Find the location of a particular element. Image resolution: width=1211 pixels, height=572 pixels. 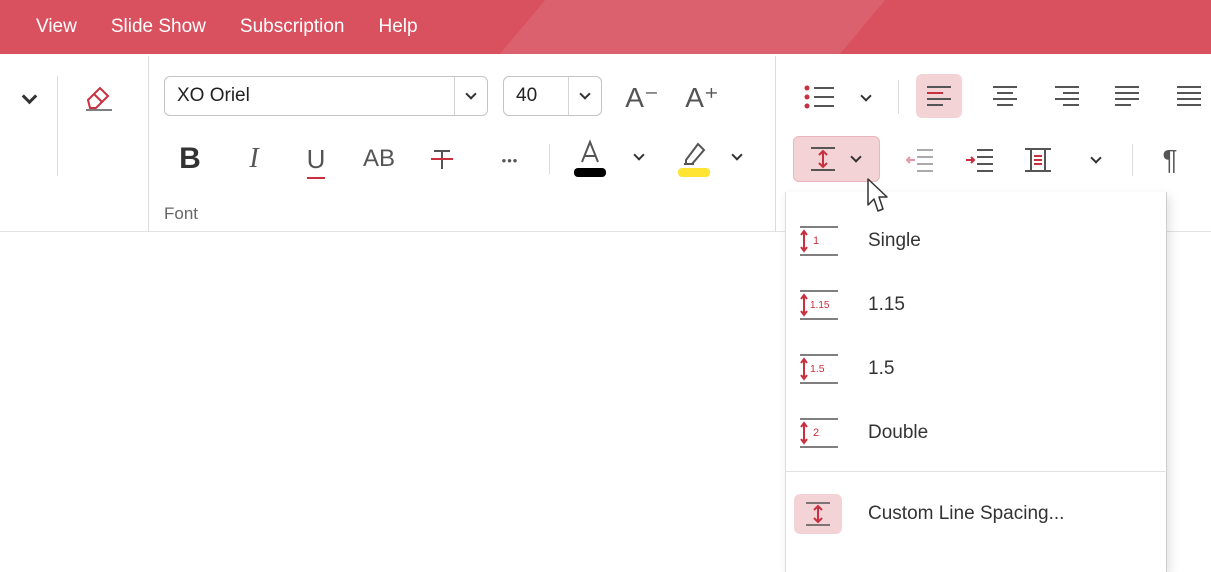

align-right-icon is located at coordinates (1067, 96).